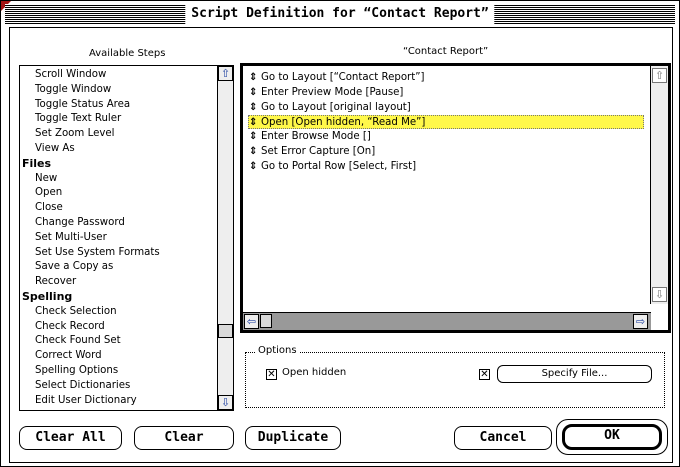  I want to click on available-step-item: Check Found Set, so click(78, 341).